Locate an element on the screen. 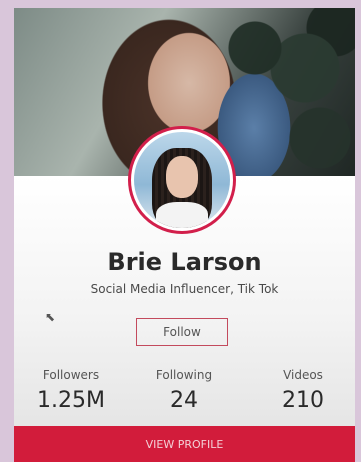 The width and height of the screenshot is (361, 462). mouse-pointer-icon: ⬉ is located at coordinates (50, 317).